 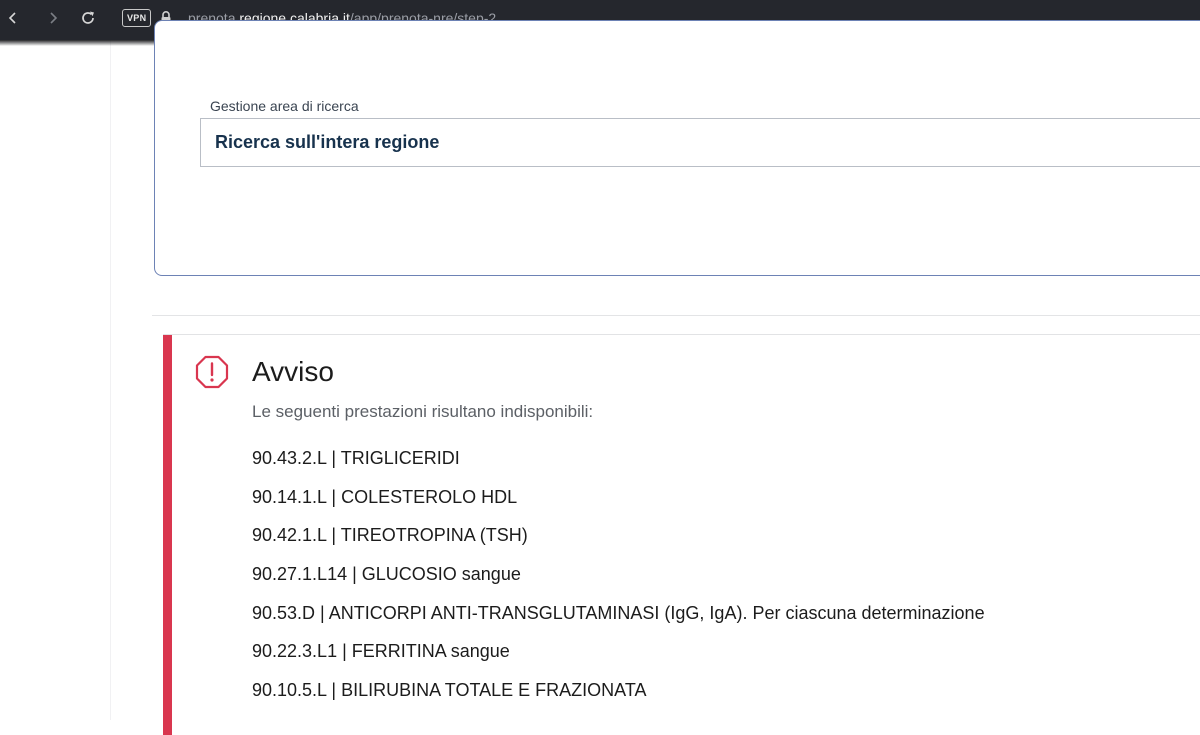 What do you see at coordinates (137, 18) in the screenshot?
I see `vpn-badge: VPN` at bounding box center [137, 18].